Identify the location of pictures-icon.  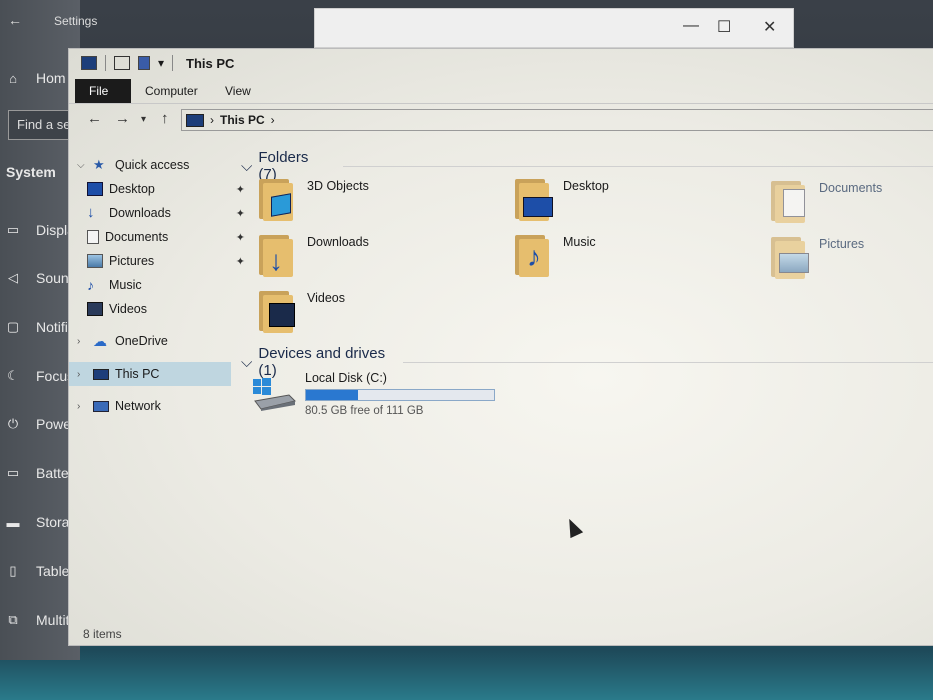
(95, 261).